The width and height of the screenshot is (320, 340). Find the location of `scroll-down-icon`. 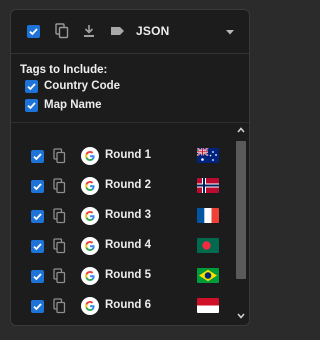

scroll-down-icon is located at coordinates (241, 316).